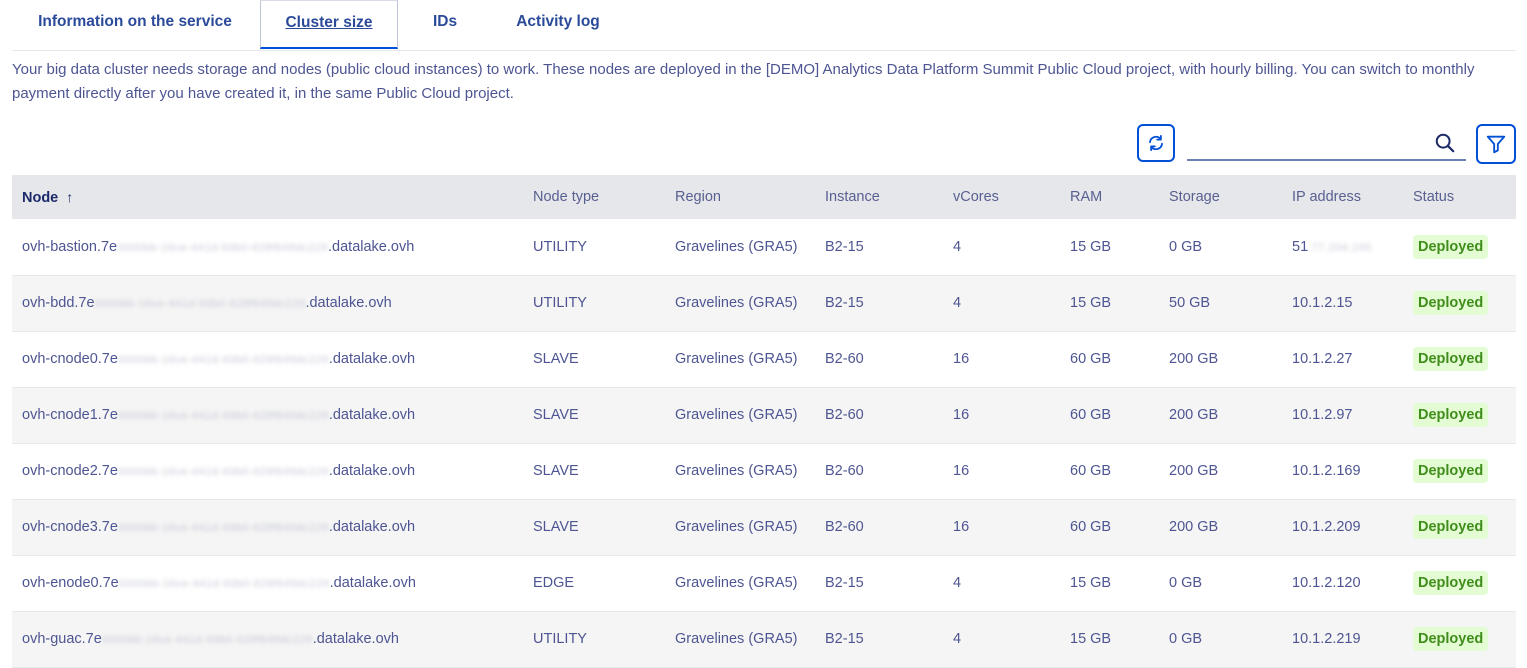 This screenshot has width=1527, height=668. What do you see at coordinates (558, 24) in the screenshot?
I see `tab-activity-log: Activity log` at bounding box center [558, 24].